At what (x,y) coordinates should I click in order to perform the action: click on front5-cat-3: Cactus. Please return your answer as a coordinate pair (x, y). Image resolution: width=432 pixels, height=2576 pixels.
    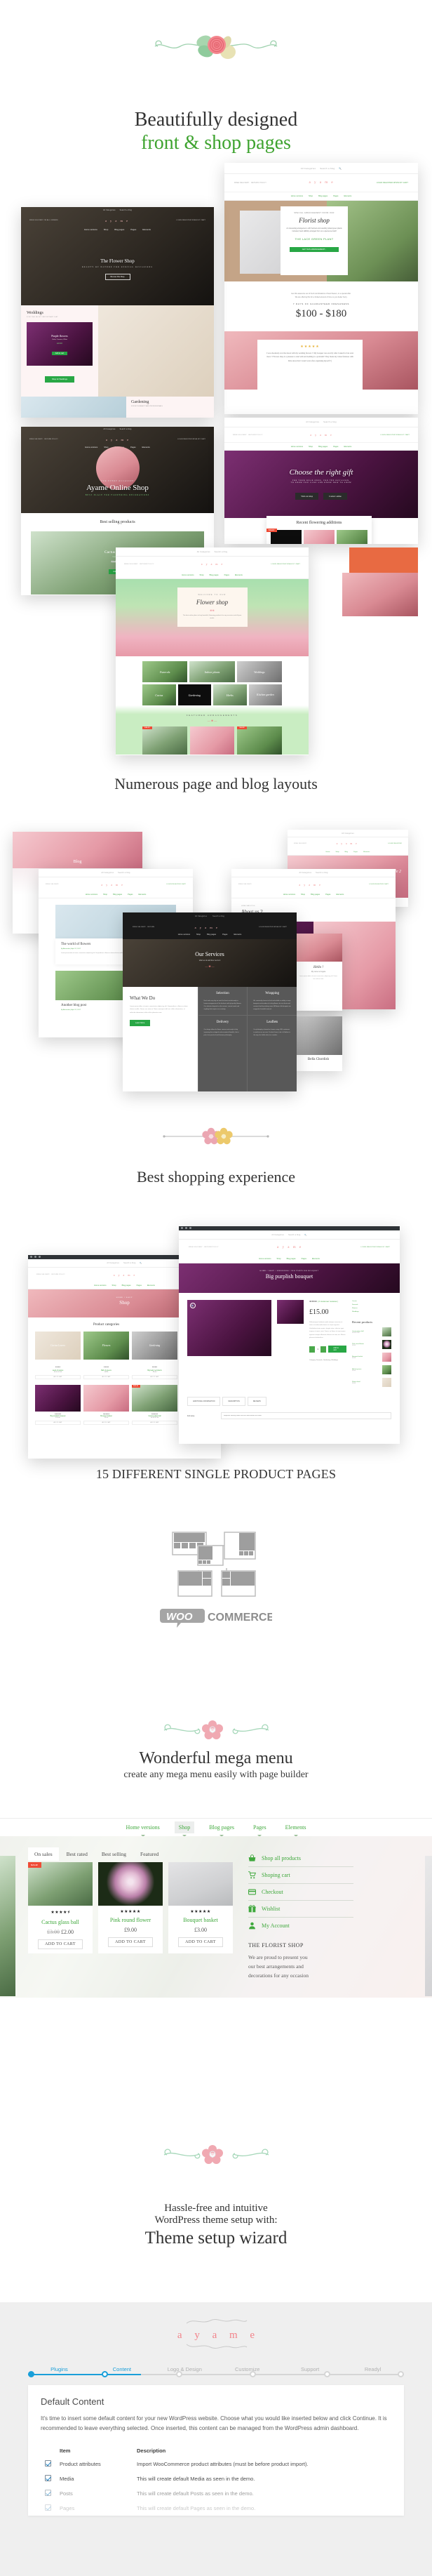
    Looking at the image, I should click on (159, 695).